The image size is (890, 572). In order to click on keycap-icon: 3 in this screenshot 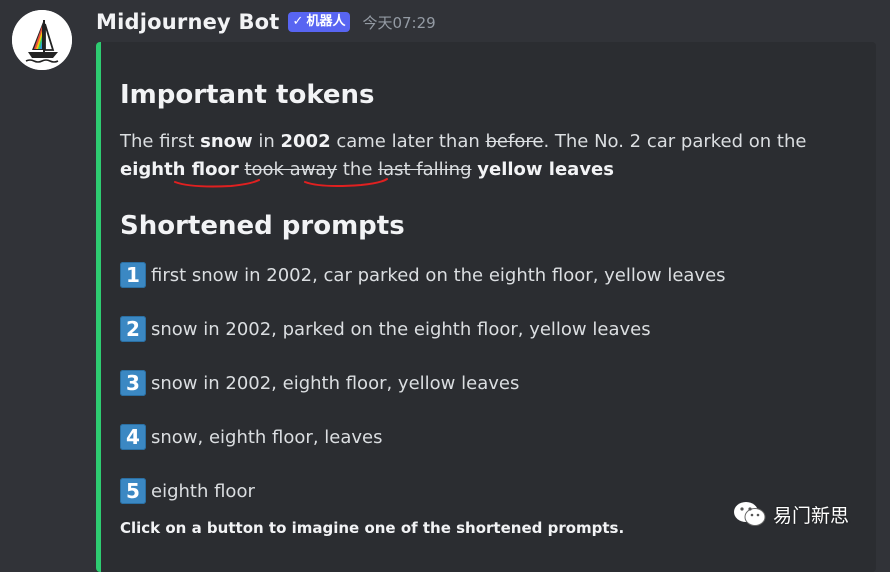, I will do `click(133, 383)`.